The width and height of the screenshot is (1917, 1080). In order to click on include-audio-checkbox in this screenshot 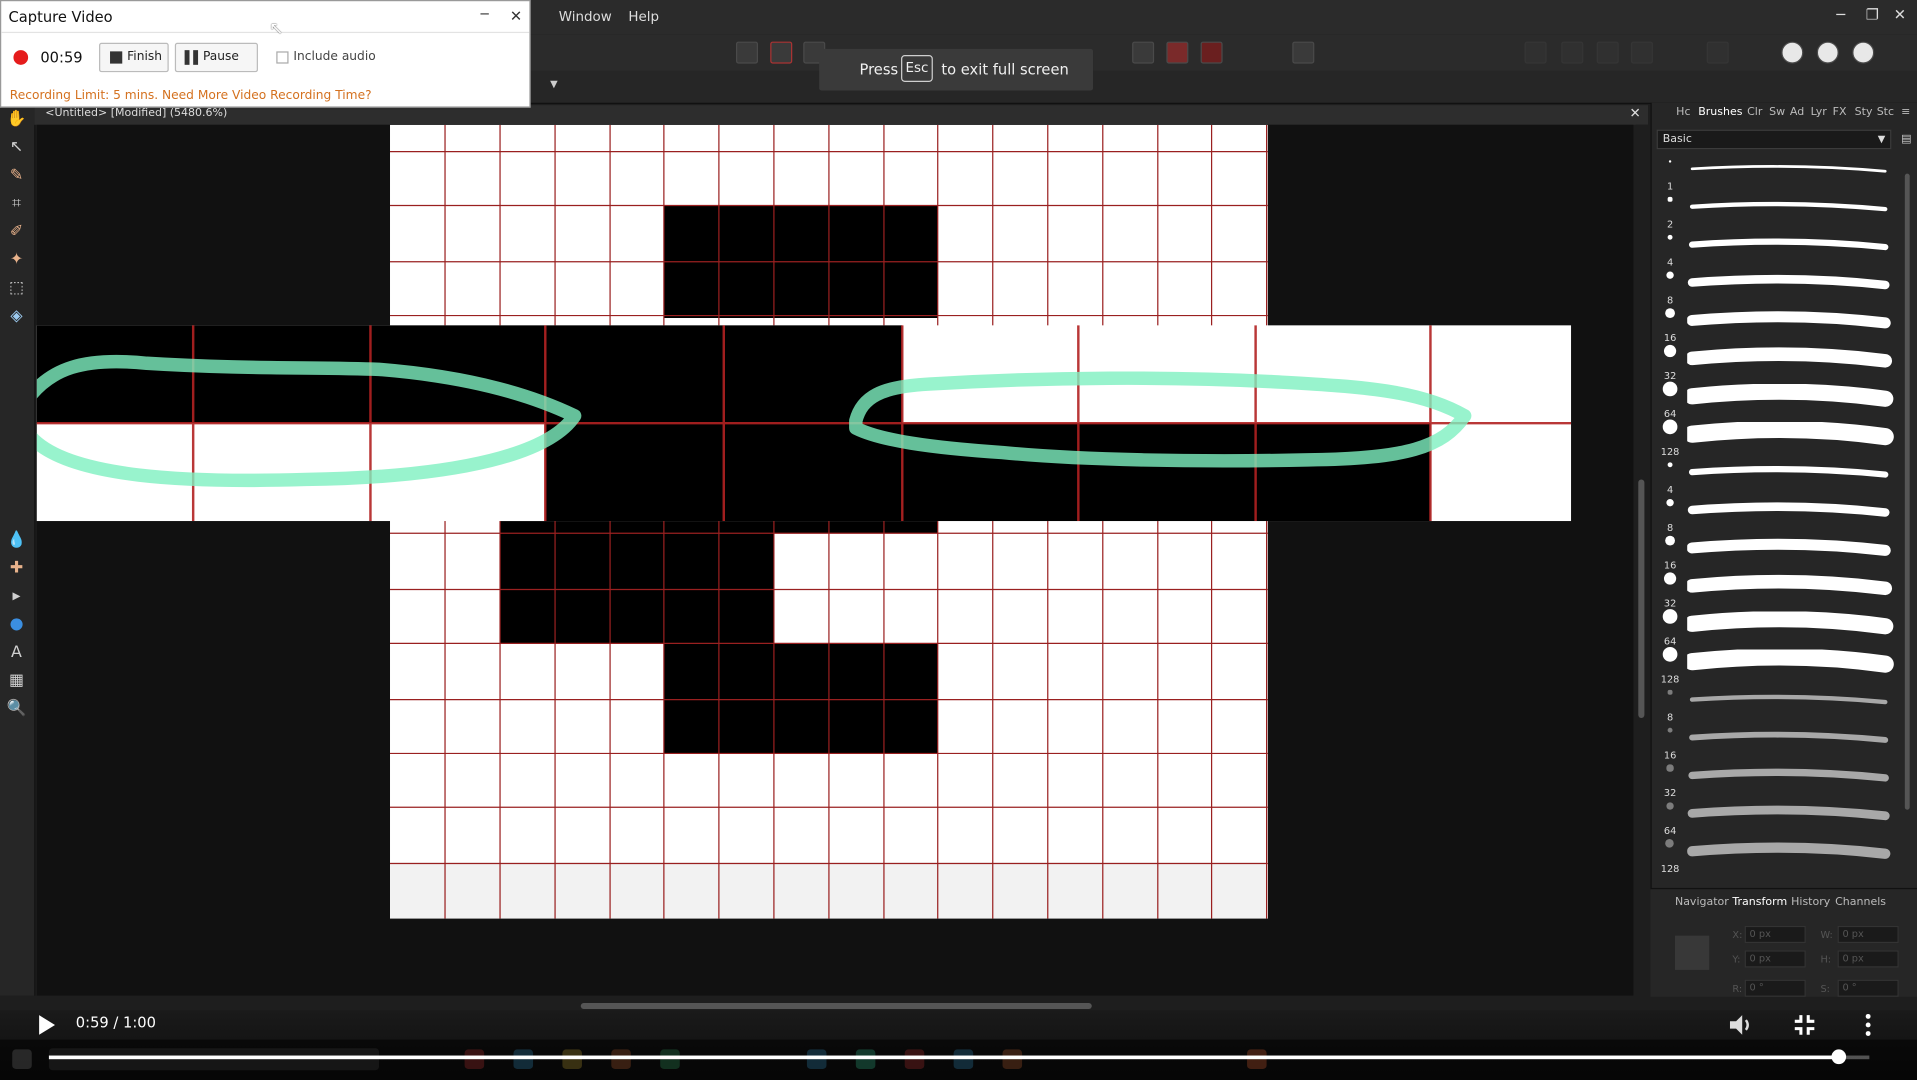, I will do `click(282, 57)`.